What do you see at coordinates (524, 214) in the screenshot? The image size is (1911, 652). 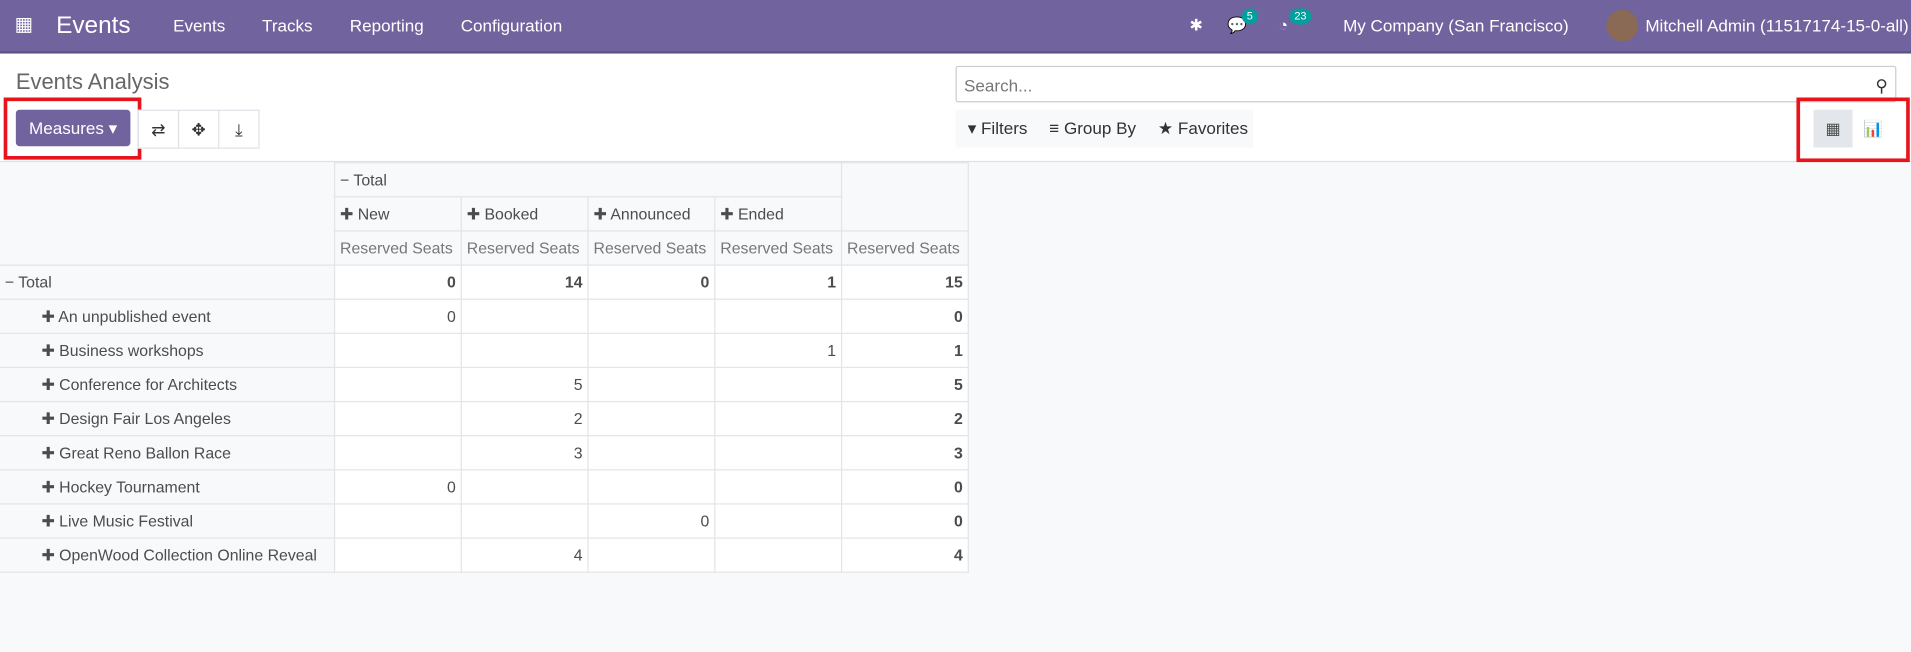 I see `col-header-booked: ✚ Booked` at bounding box center [524, 214].